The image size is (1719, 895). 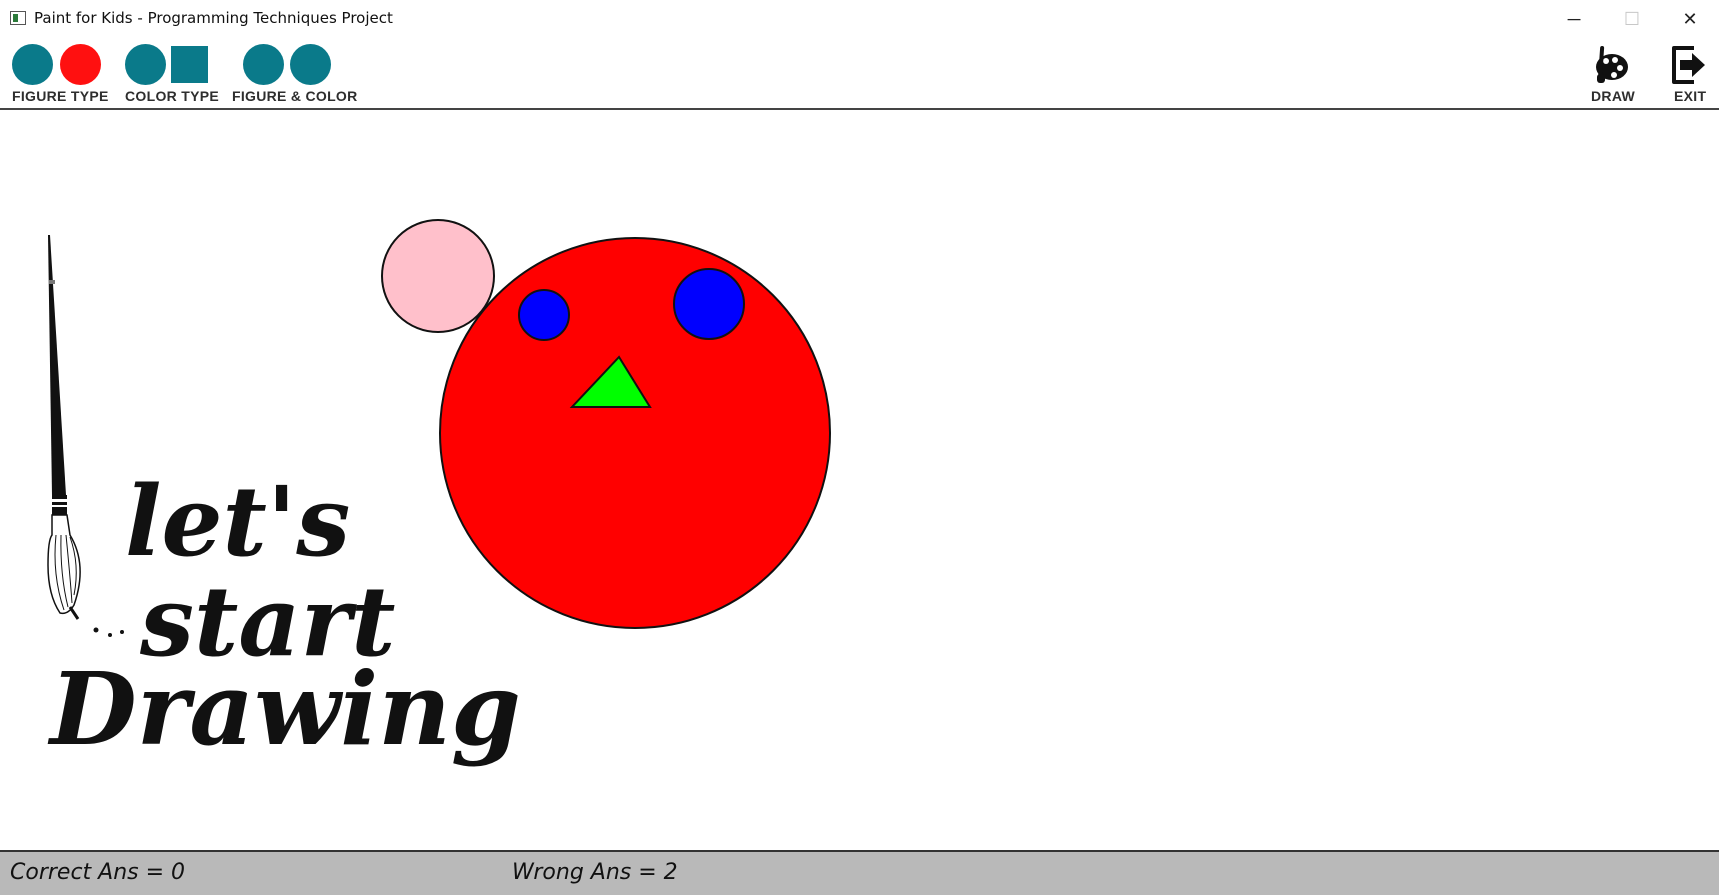 I want to click on exit-button: EXIT, so click(x=1689, y=74).